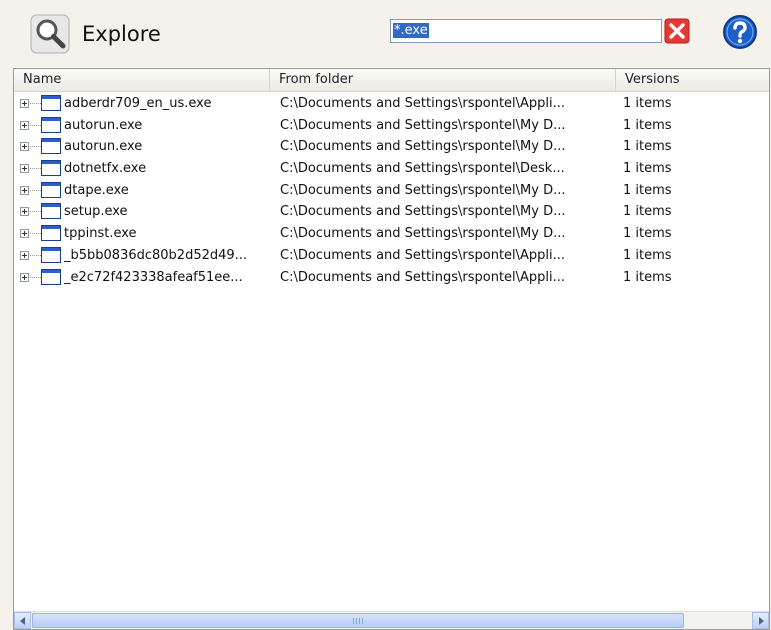 The image size is (771, 630). Describe the element at coordinates (100, 234) in the screenshot. I see `file-name: tppinst.exe` at that location.